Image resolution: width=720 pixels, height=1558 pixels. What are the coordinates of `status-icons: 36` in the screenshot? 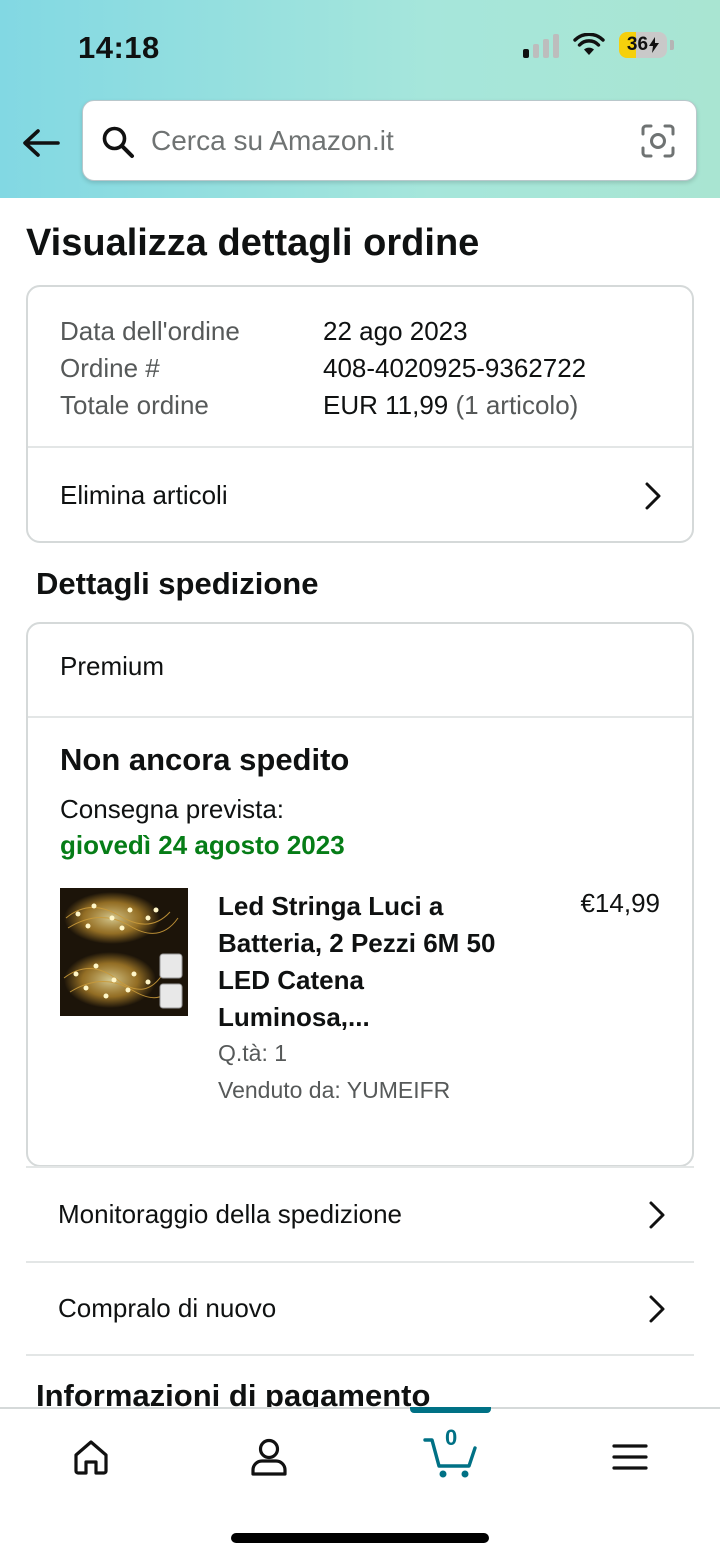 It's located at (598, 45).